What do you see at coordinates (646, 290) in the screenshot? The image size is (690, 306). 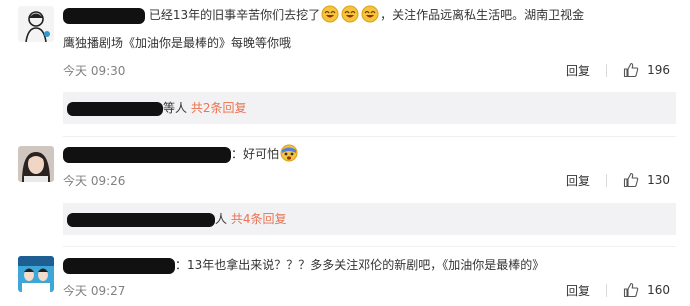 I see `like-button: 160` at bounding box center [646, 290].